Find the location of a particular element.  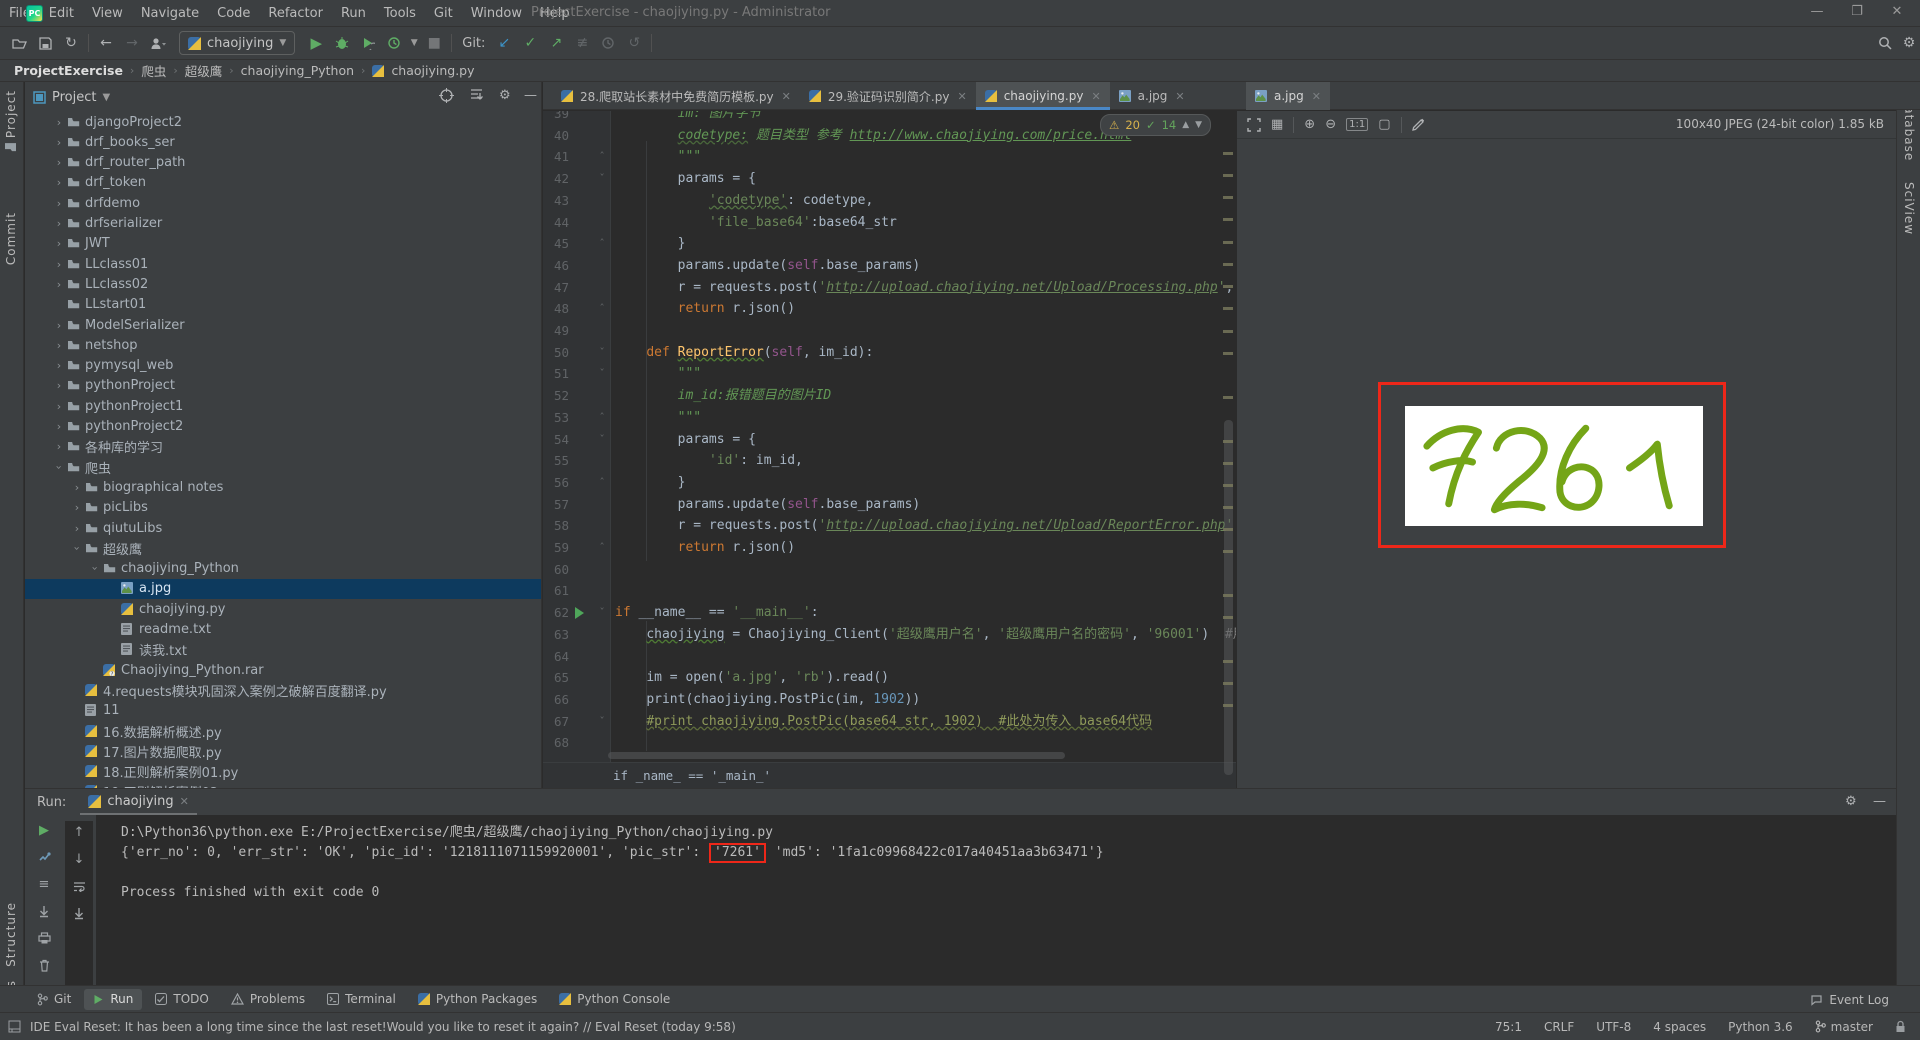

git-diff-icon: ≢ is located at coordinates (582, 43).